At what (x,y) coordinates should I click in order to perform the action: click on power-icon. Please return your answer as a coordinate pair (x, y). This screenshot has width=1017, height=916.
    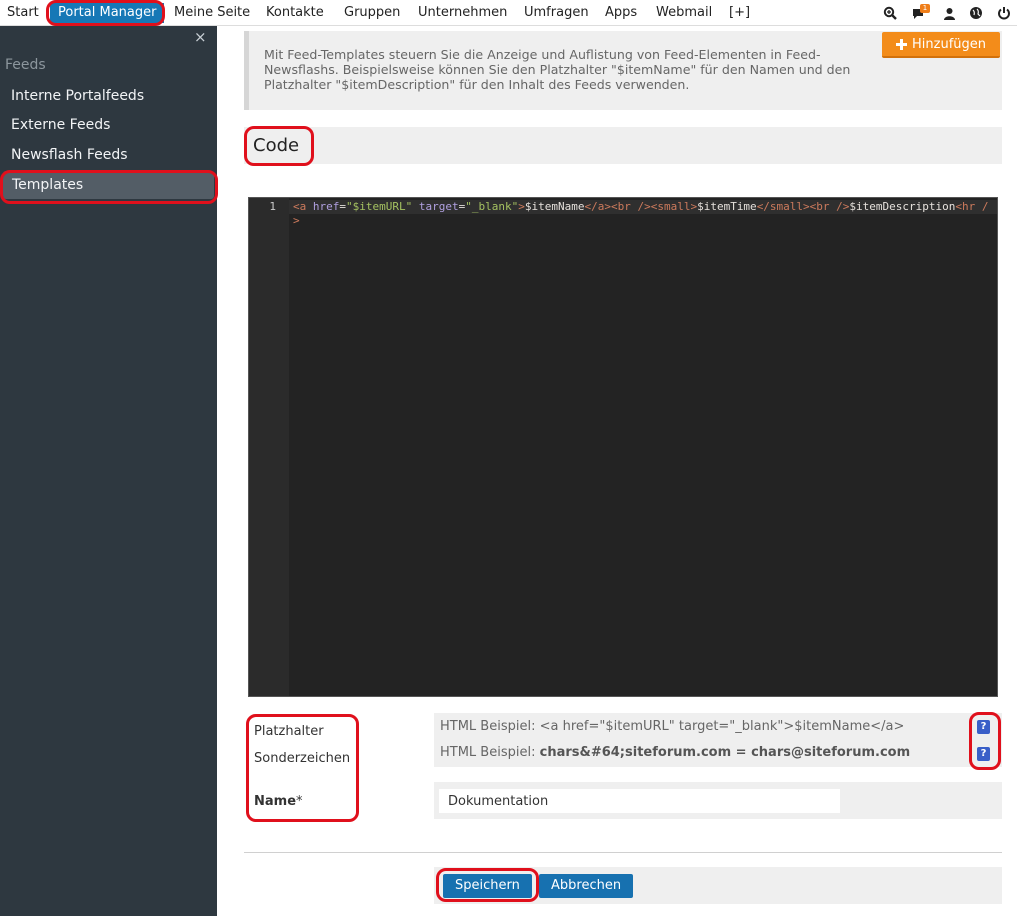
    Looking at the image, I should click on (1004, 13).